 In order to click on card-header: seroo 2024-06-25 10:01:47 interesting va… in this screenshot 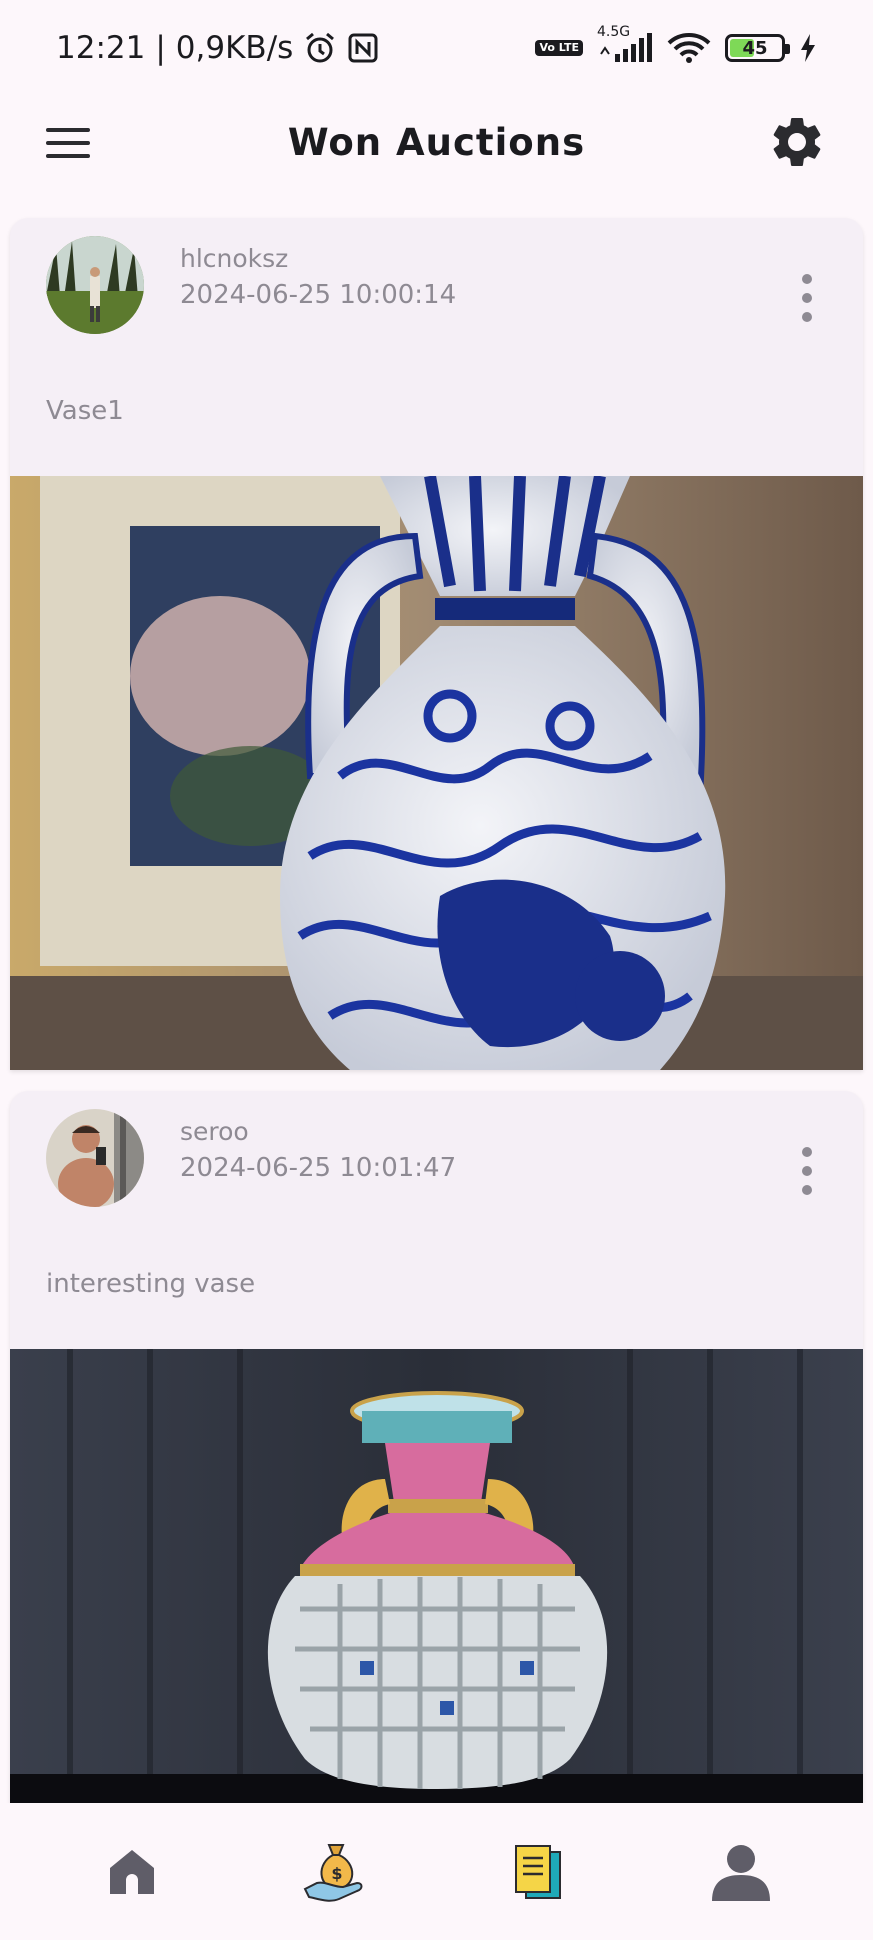, I will do `click(436, 1220)`.